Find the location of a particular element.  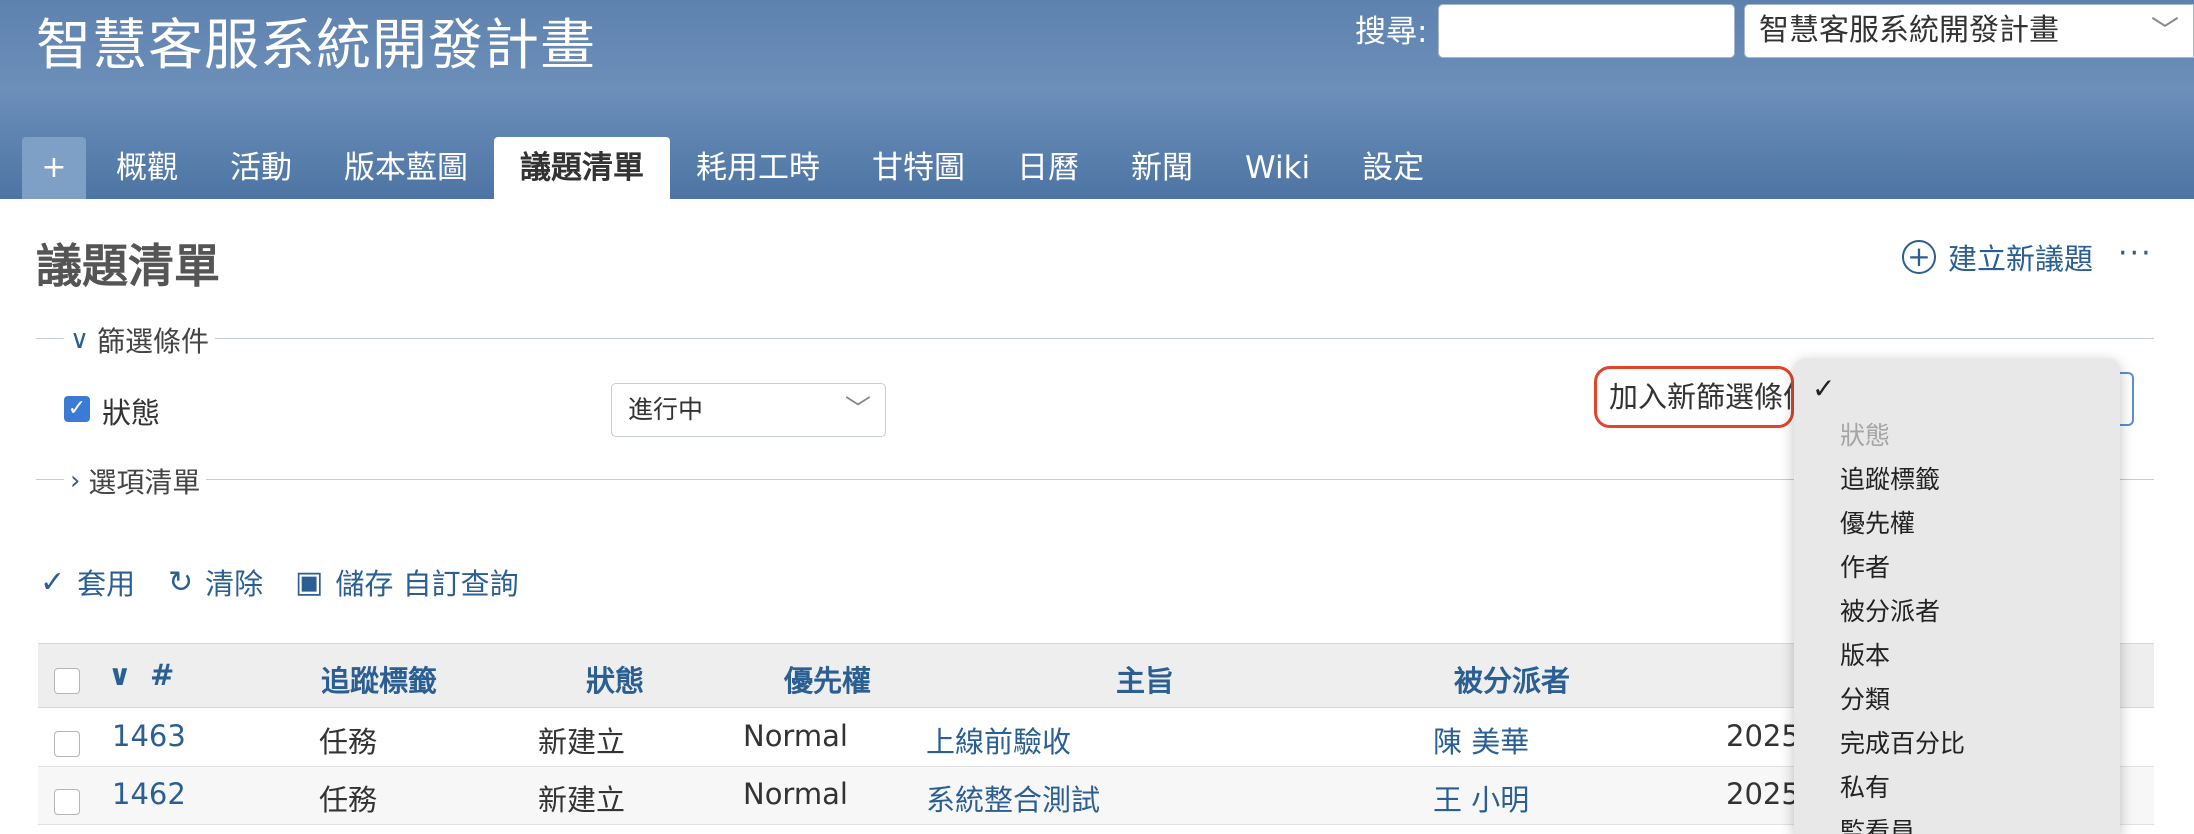

new-object-button: + is located at coordinates (54, 168).